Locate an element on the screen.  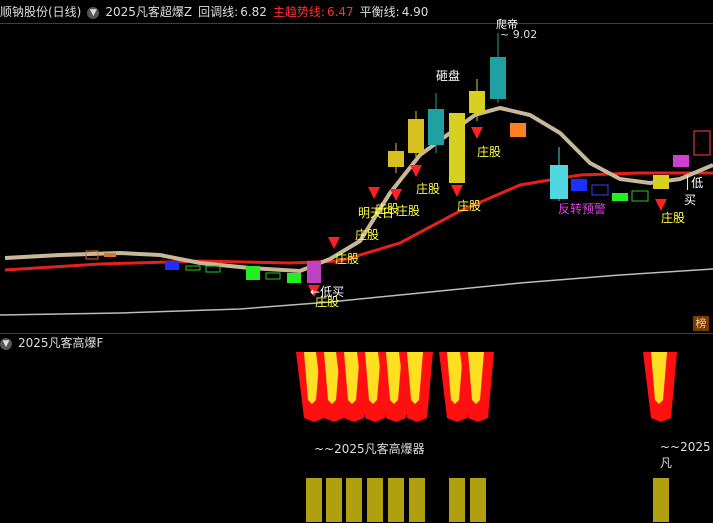
signal-dimai: │低买 is located at coordinates (694, 191).